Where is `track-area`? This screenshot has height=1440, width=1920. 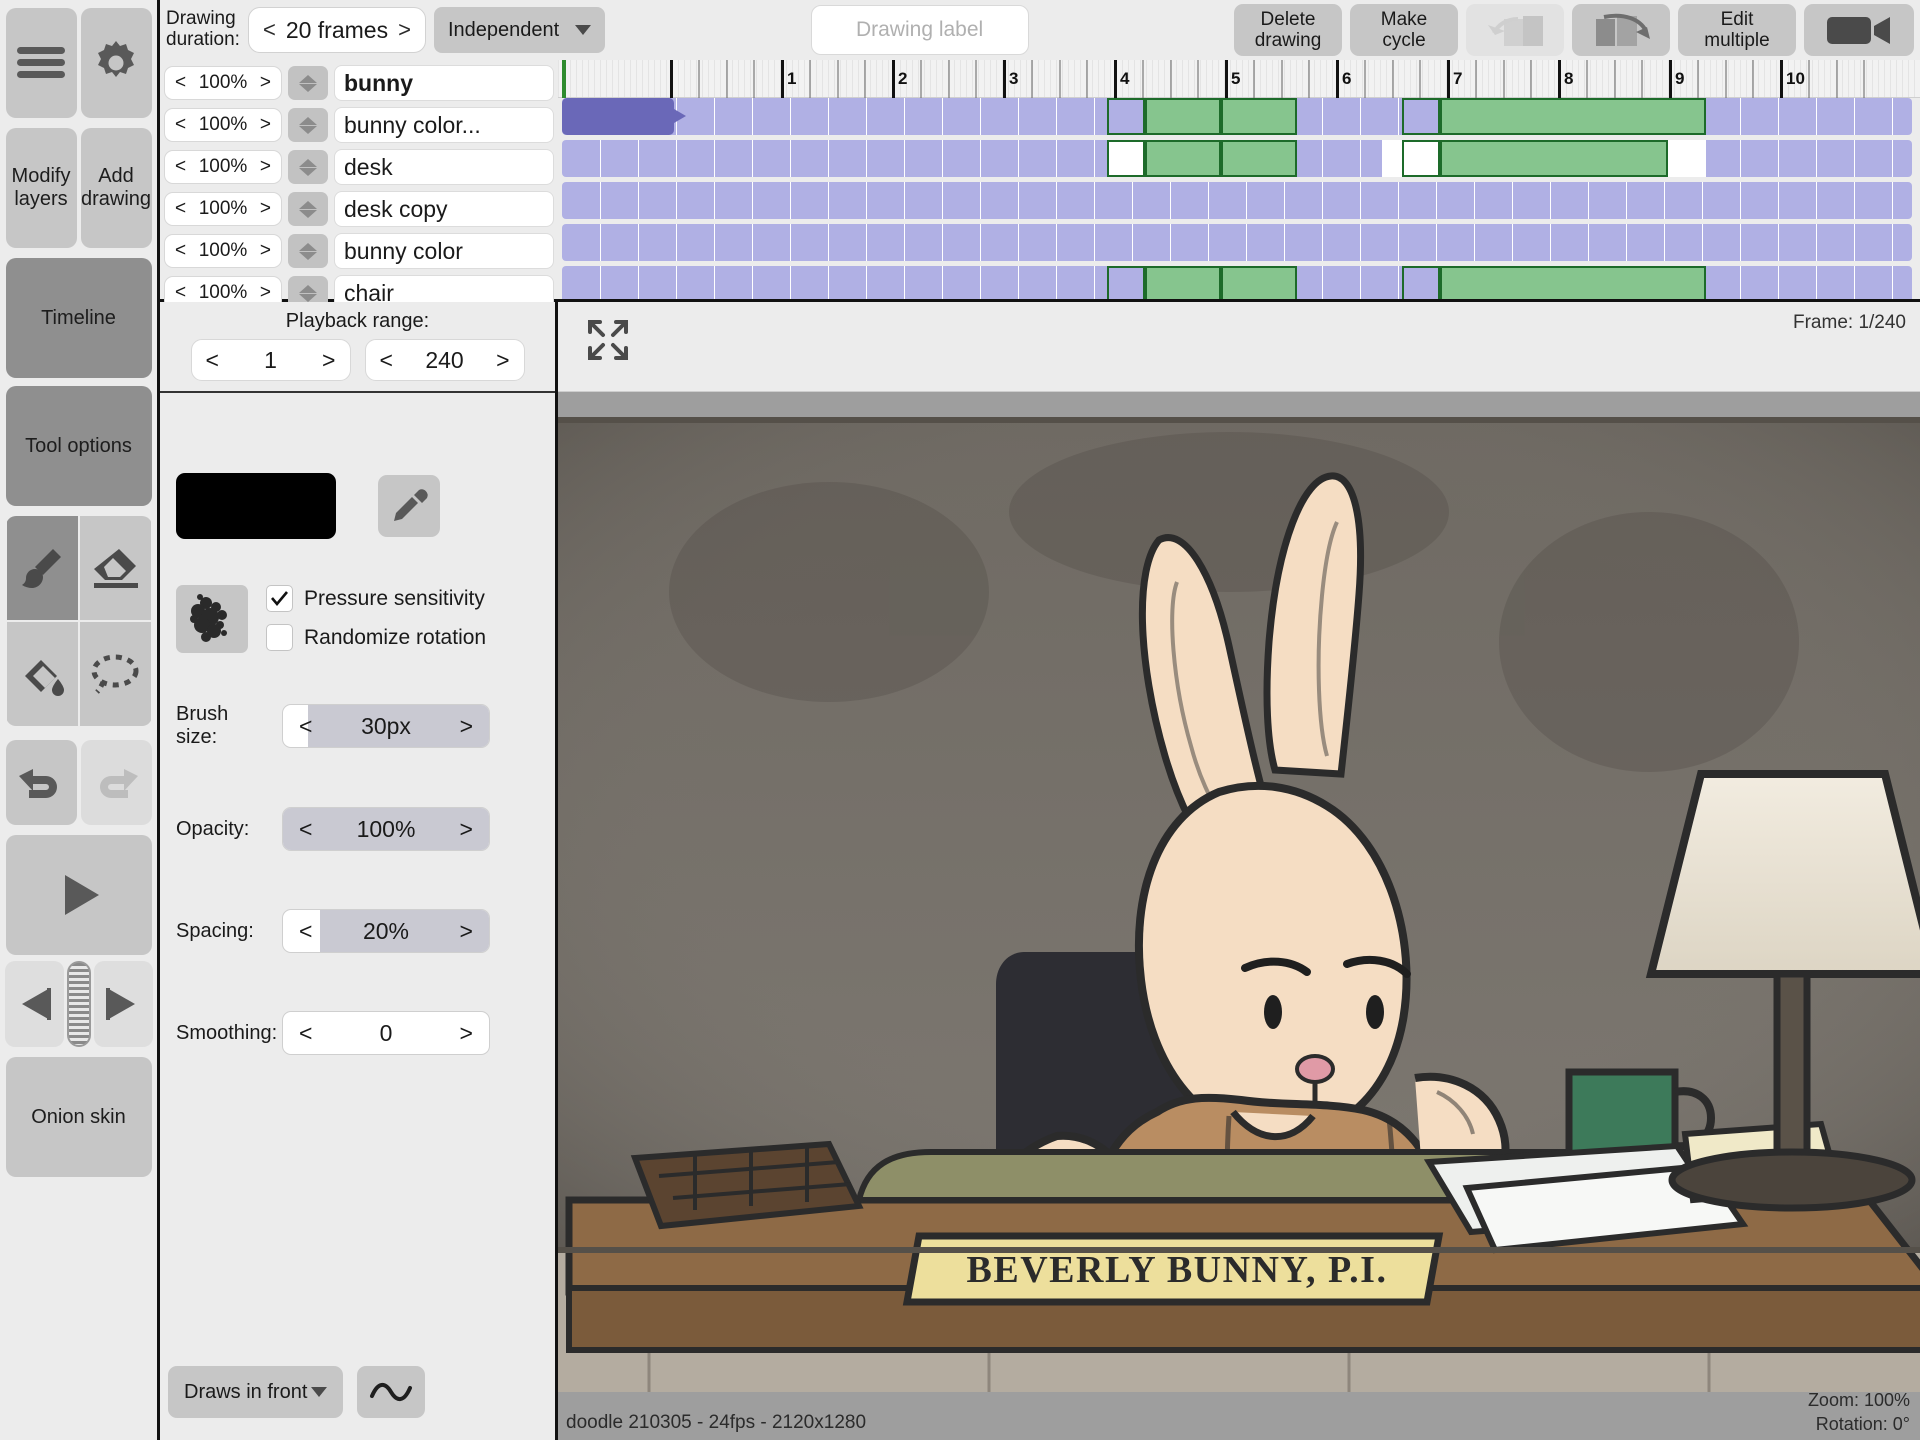 track-area is located at coordinates (1239, 198).